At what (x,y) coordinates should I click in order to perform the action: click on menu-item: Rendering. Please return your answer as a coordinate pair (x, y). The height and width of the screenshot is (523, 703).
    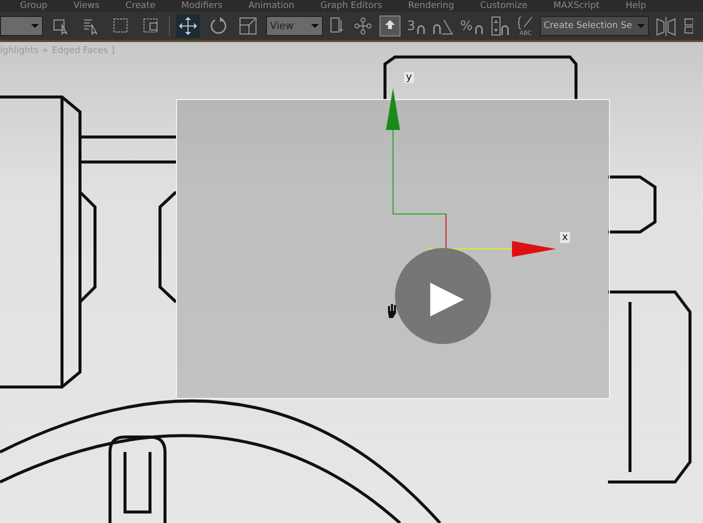
    Looking at the image, I should click on (431, 6).